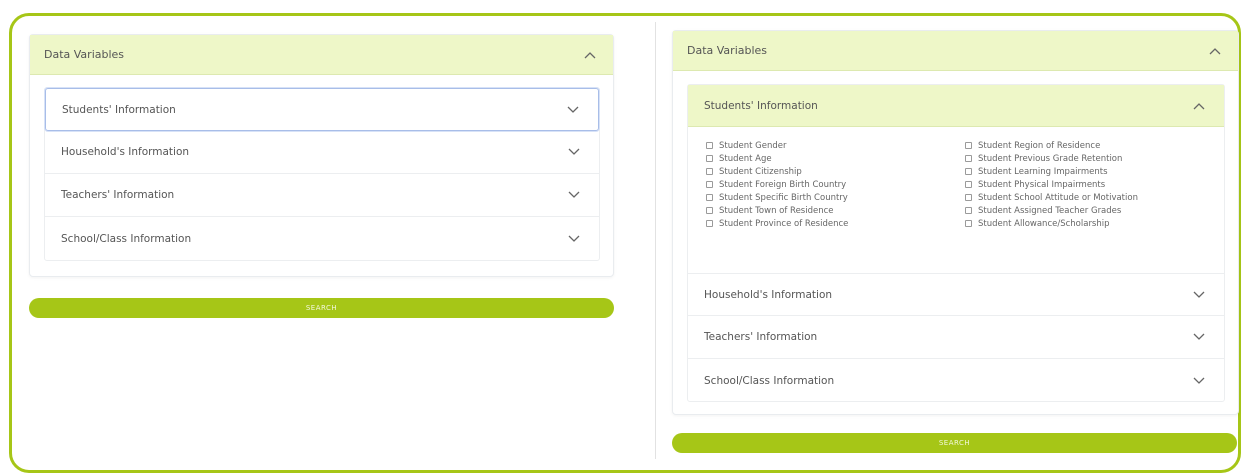 This screenshot has width=1244, height=473. What do you see at coordinates (655, 240) in the screenshot?
I see `panel-divider` at bounding box center [655, 240].